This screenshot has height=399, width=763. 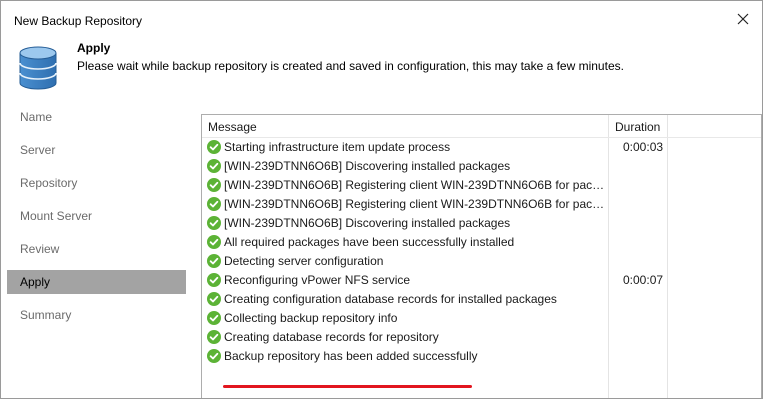 I want to click on log-duration: 0:00:03, so click(x=643, y=147).